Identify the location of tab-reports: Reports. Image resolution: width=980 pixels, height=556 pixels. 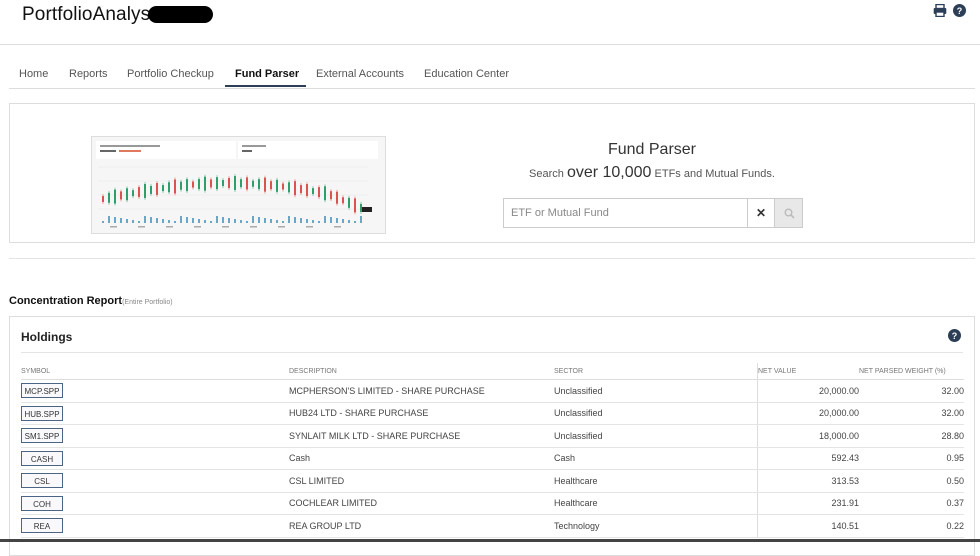
(88, 74).